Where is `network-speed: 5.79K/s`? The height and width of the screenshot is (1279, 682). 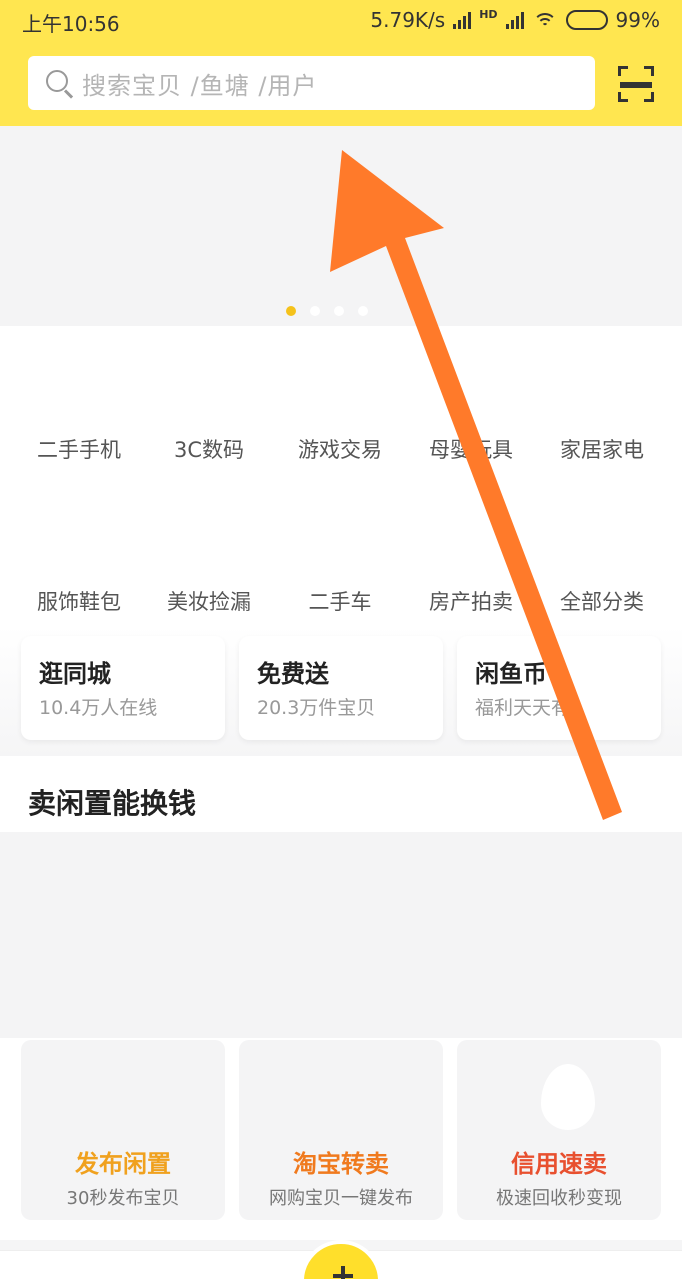
network-speed: 5.79K/s is located at coordinates (408, 20).